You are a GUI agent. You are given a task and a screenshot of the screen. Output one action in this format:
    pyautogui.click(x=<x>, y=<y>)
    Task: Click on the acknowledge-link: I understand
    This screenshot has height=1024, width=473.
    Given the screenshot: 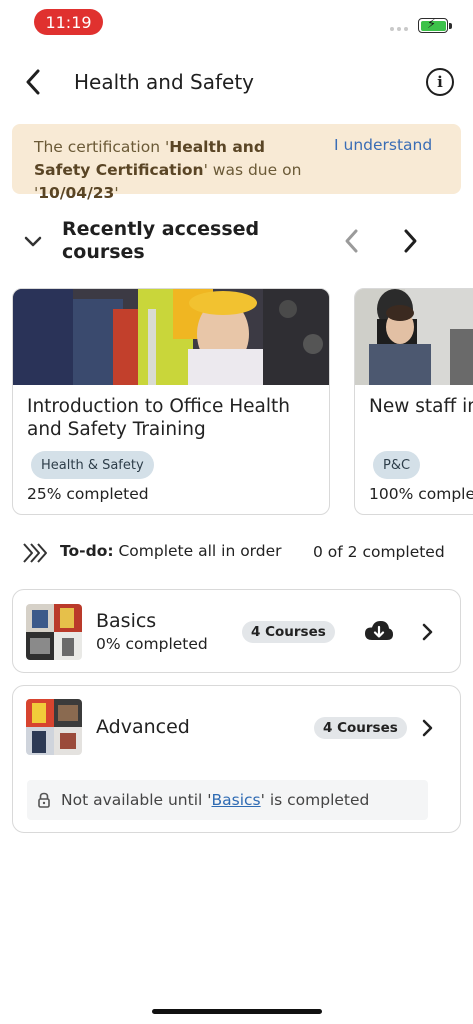 What is the action you would take?
    pyautogui.click(x=383, y=145)
    